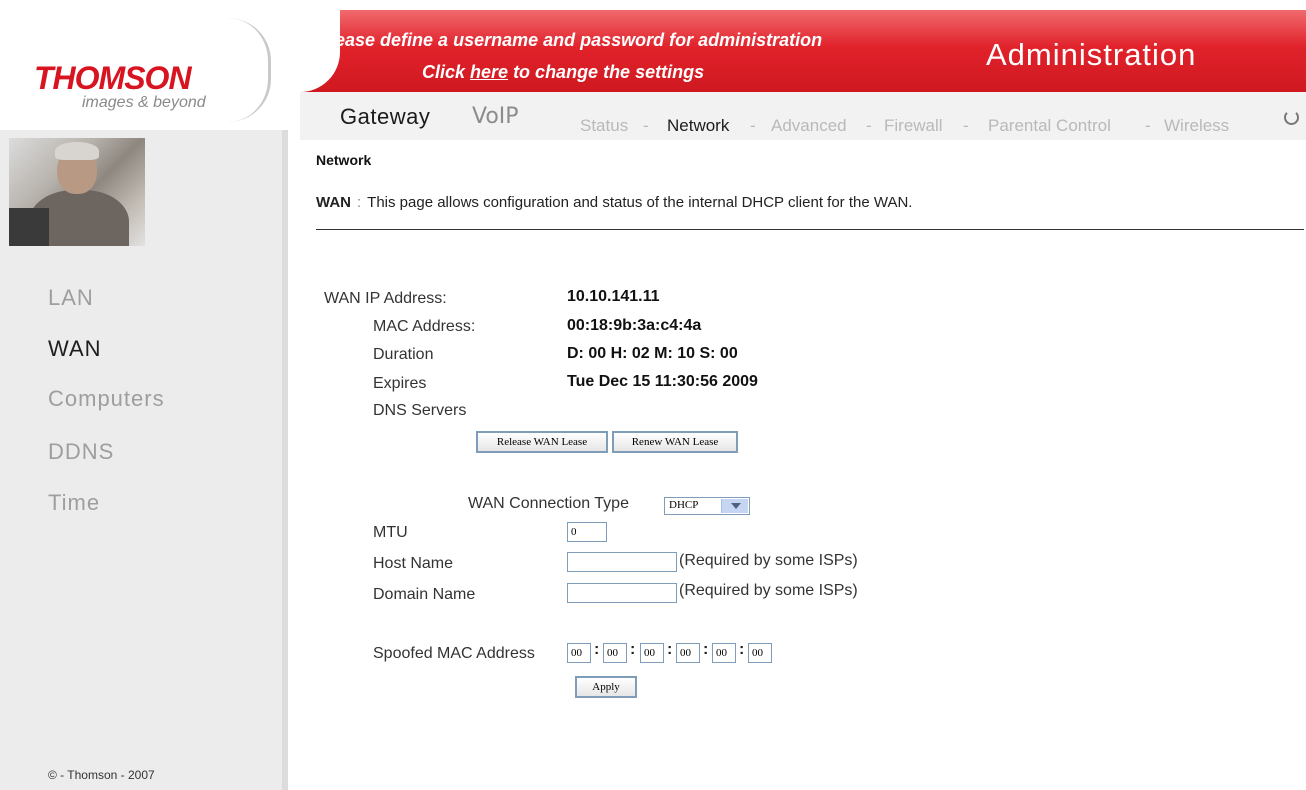 Image resolution: width=1306 pixels, height=790 pixels. I want to click on mac-address-value: 00:18:9b:3a:c4:4a, so click(634, 325).